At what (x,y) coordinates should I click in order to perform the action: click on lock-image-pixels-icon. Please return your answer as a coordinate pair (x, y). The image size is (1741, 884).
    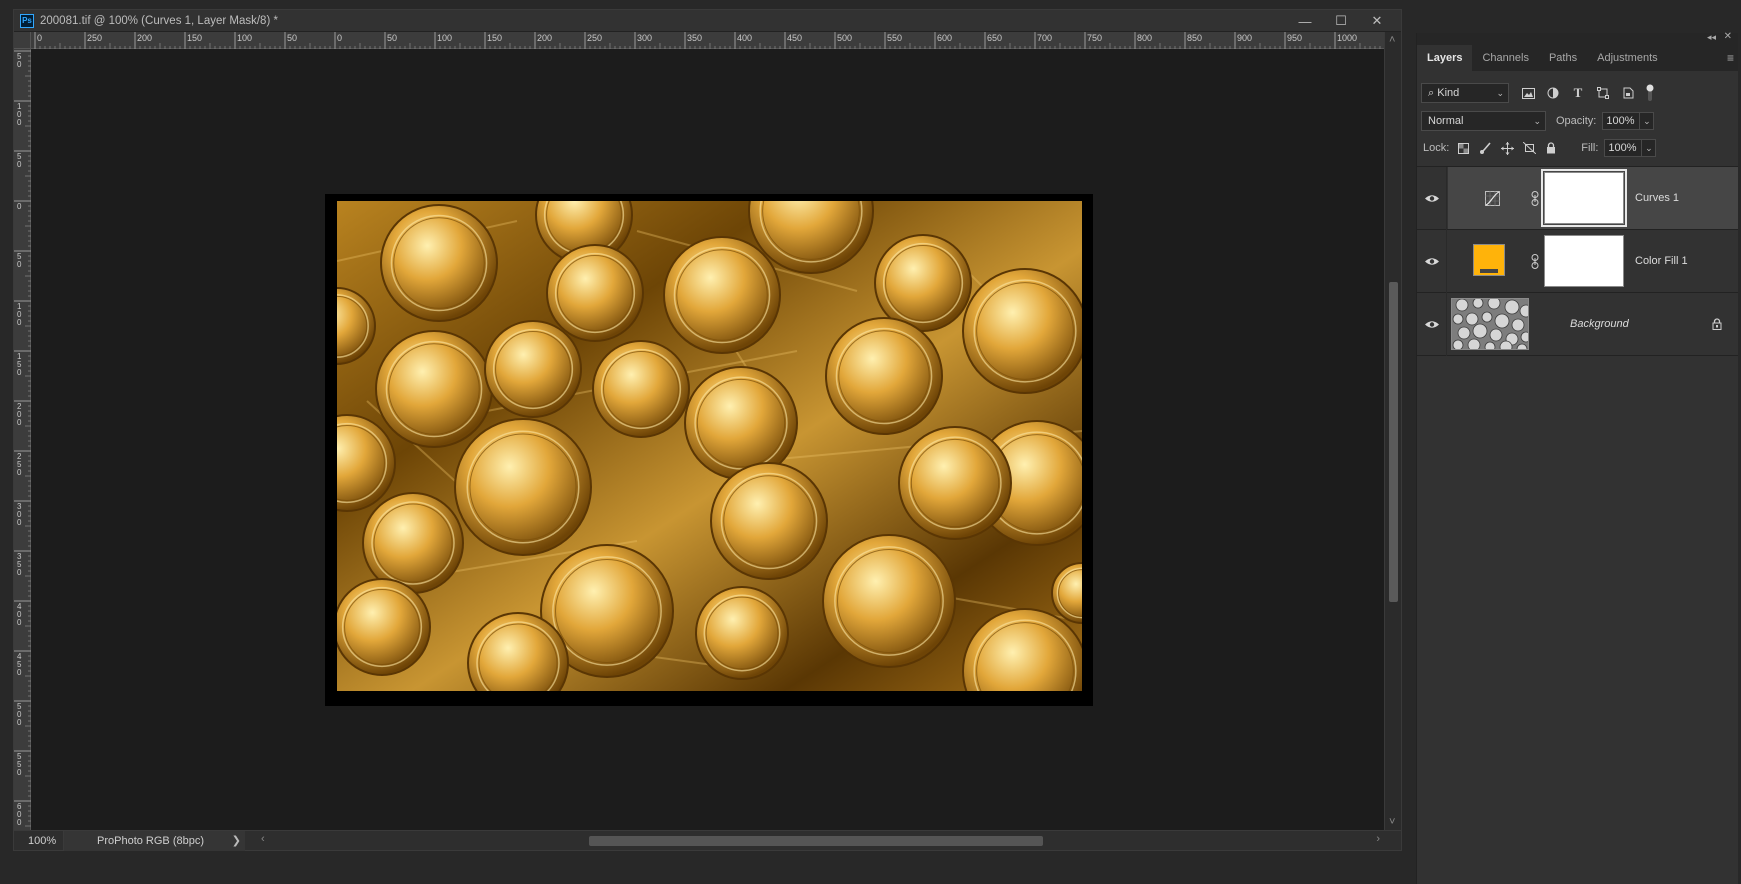
    Looking at the image, I should click on (1485, 148).